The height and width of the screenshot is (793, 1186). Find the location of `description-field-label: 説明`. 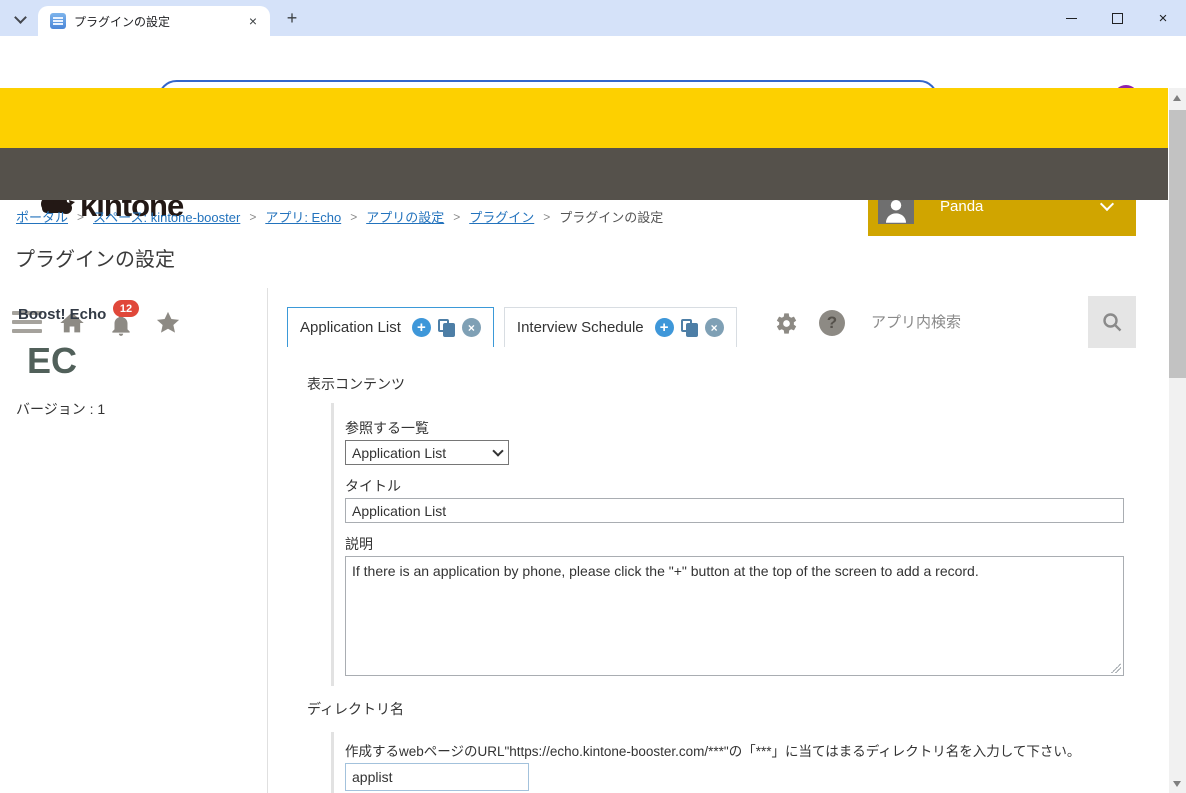

description-field-label: 説明 is located at coordinates (359, 544).